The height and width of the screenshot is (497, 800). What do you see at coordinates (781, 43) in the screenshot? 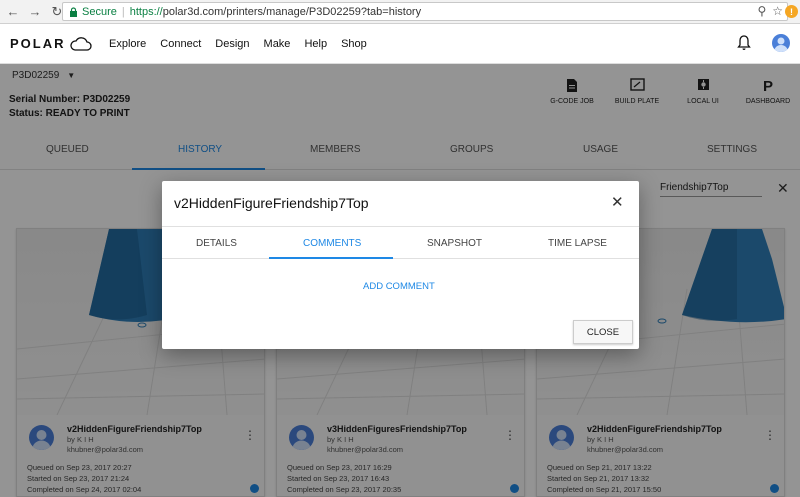
I see `user-avatar` at bounding box center [781, 43].